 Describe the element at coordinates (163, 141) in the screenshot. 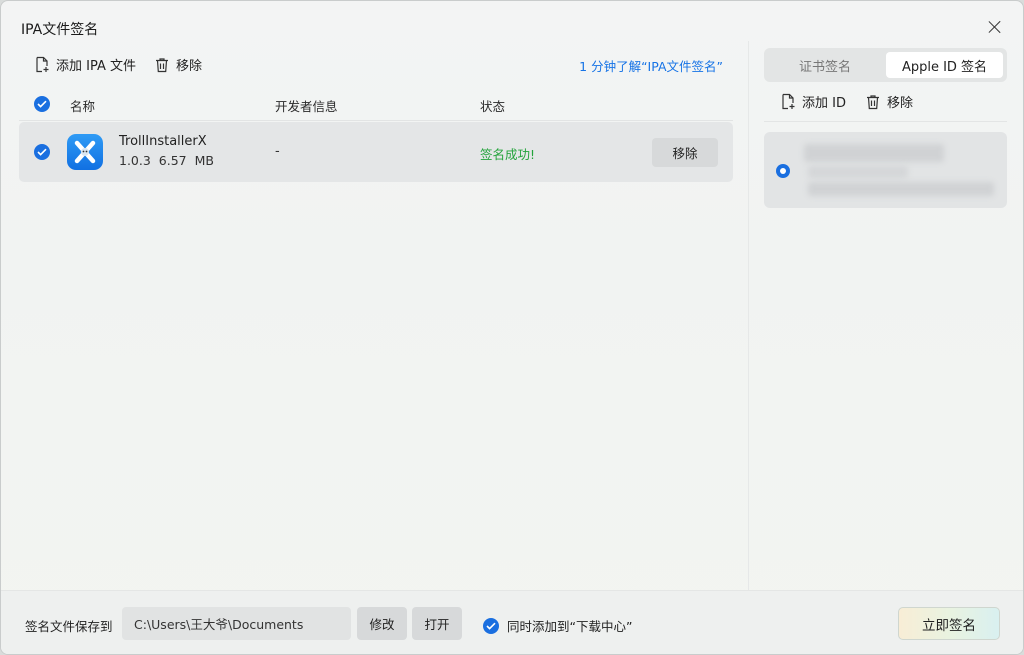

I see `app-name: TrollInstallerX` at that location.